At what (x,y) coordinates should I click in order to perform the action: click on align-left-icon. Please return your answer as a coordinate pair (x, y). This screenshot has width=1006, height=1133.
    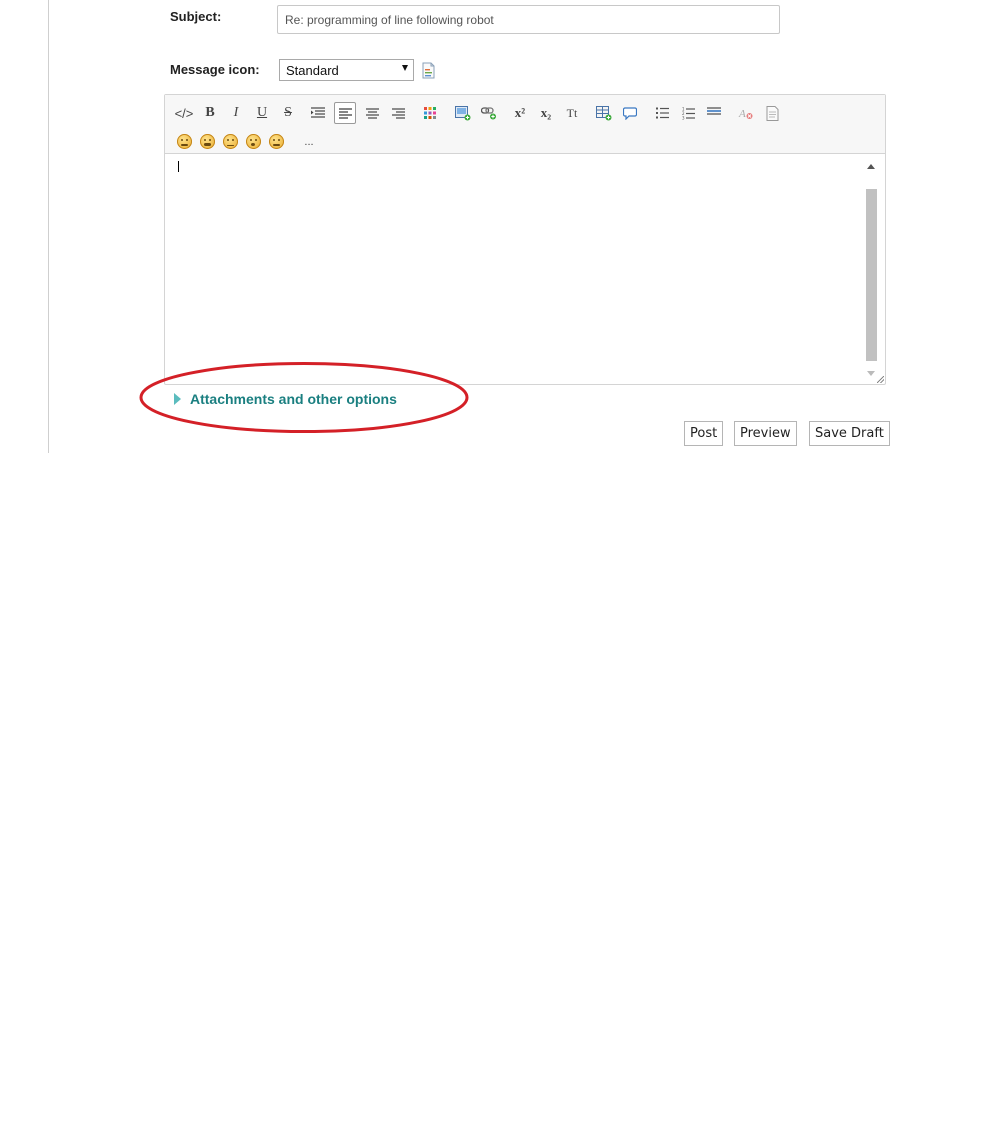
    Looking at the image, I should click on (345, 113).